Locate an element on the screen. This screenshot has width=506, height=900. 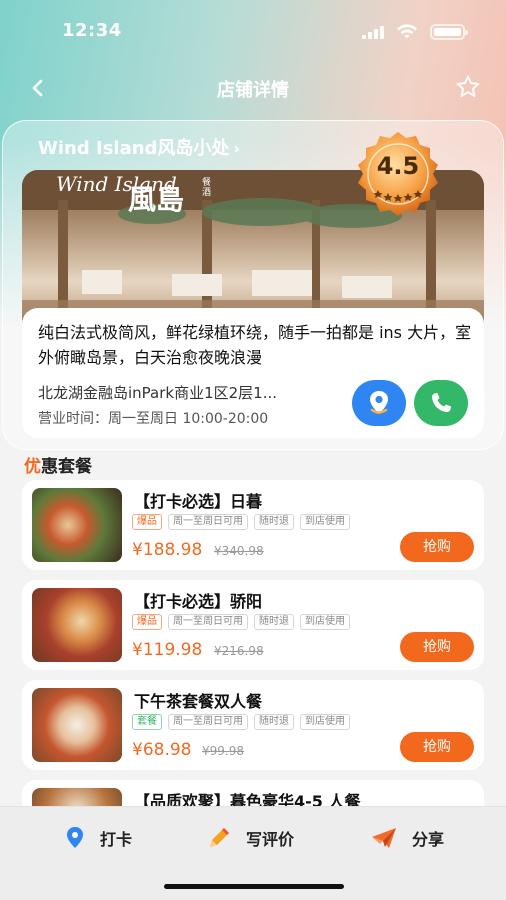
photo-logo-sub: 餐酒 is located at coordinates (207, 188).